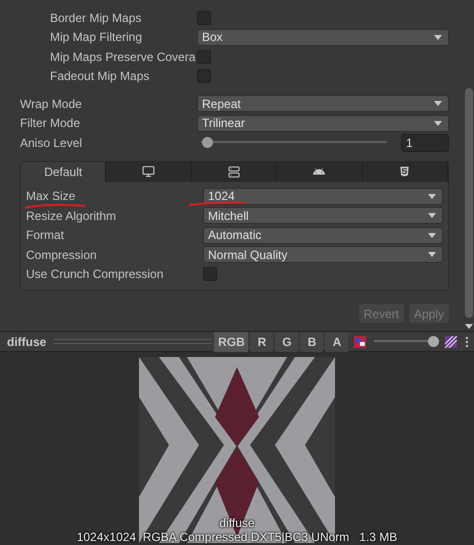 This screenshot has height=545, width=474. What do you see at coordinates (425, 143) in the screenshot?
I see `number-field: 1` at bounding box center [425, 143].